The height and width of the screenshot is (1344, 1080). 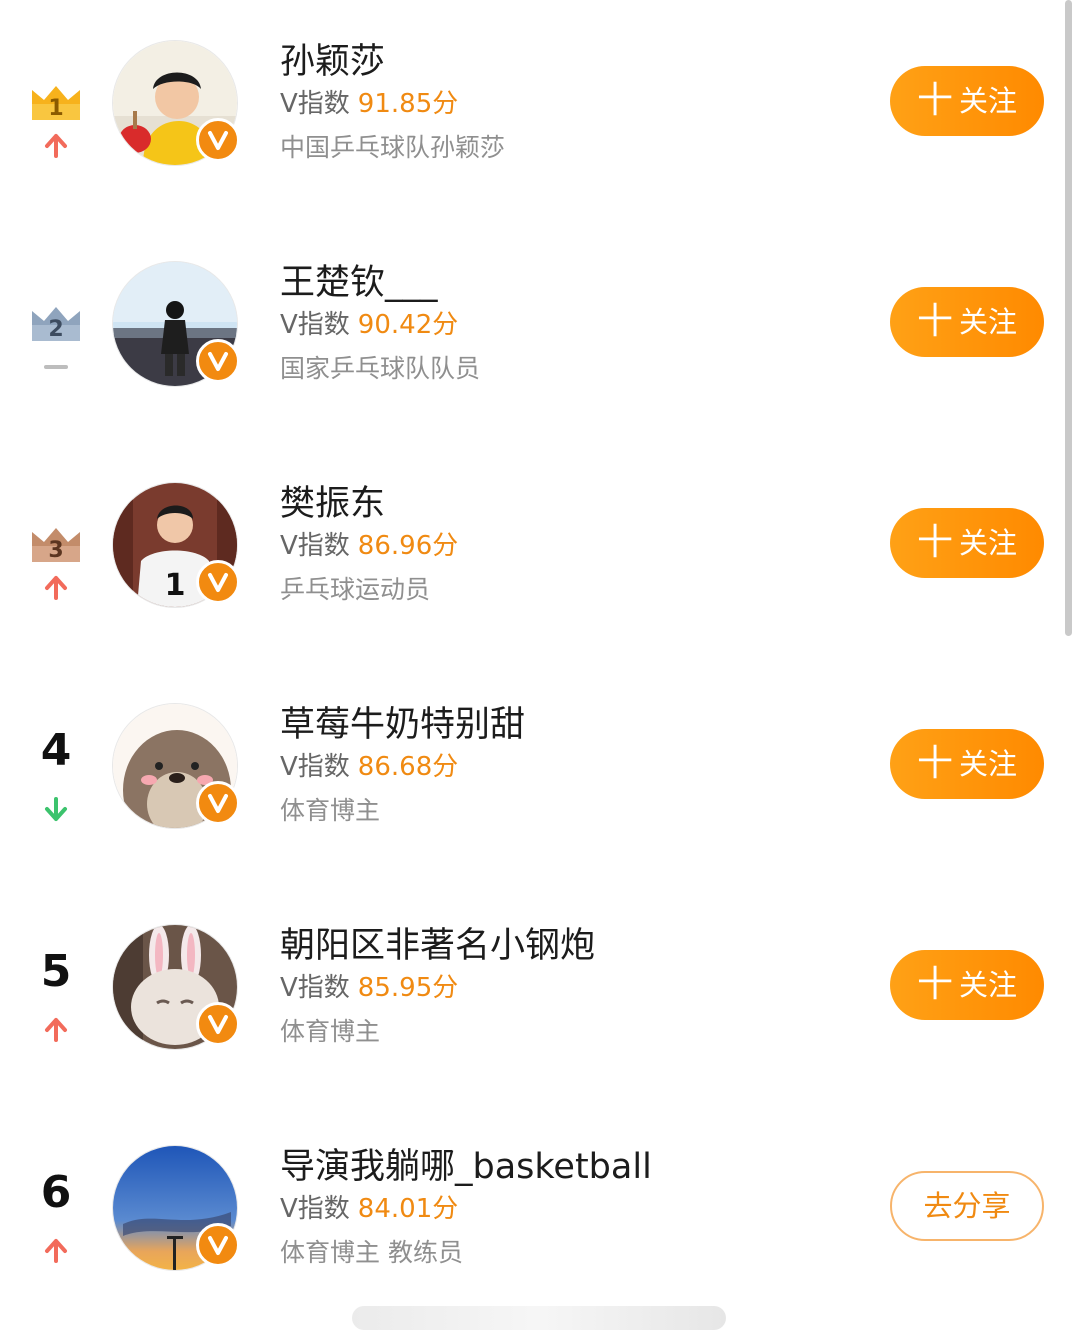 What do you see at coordinates (408, 767) in the screenshot?
I see `v-index-score: 86.68分` at bounding box center [408, 767].